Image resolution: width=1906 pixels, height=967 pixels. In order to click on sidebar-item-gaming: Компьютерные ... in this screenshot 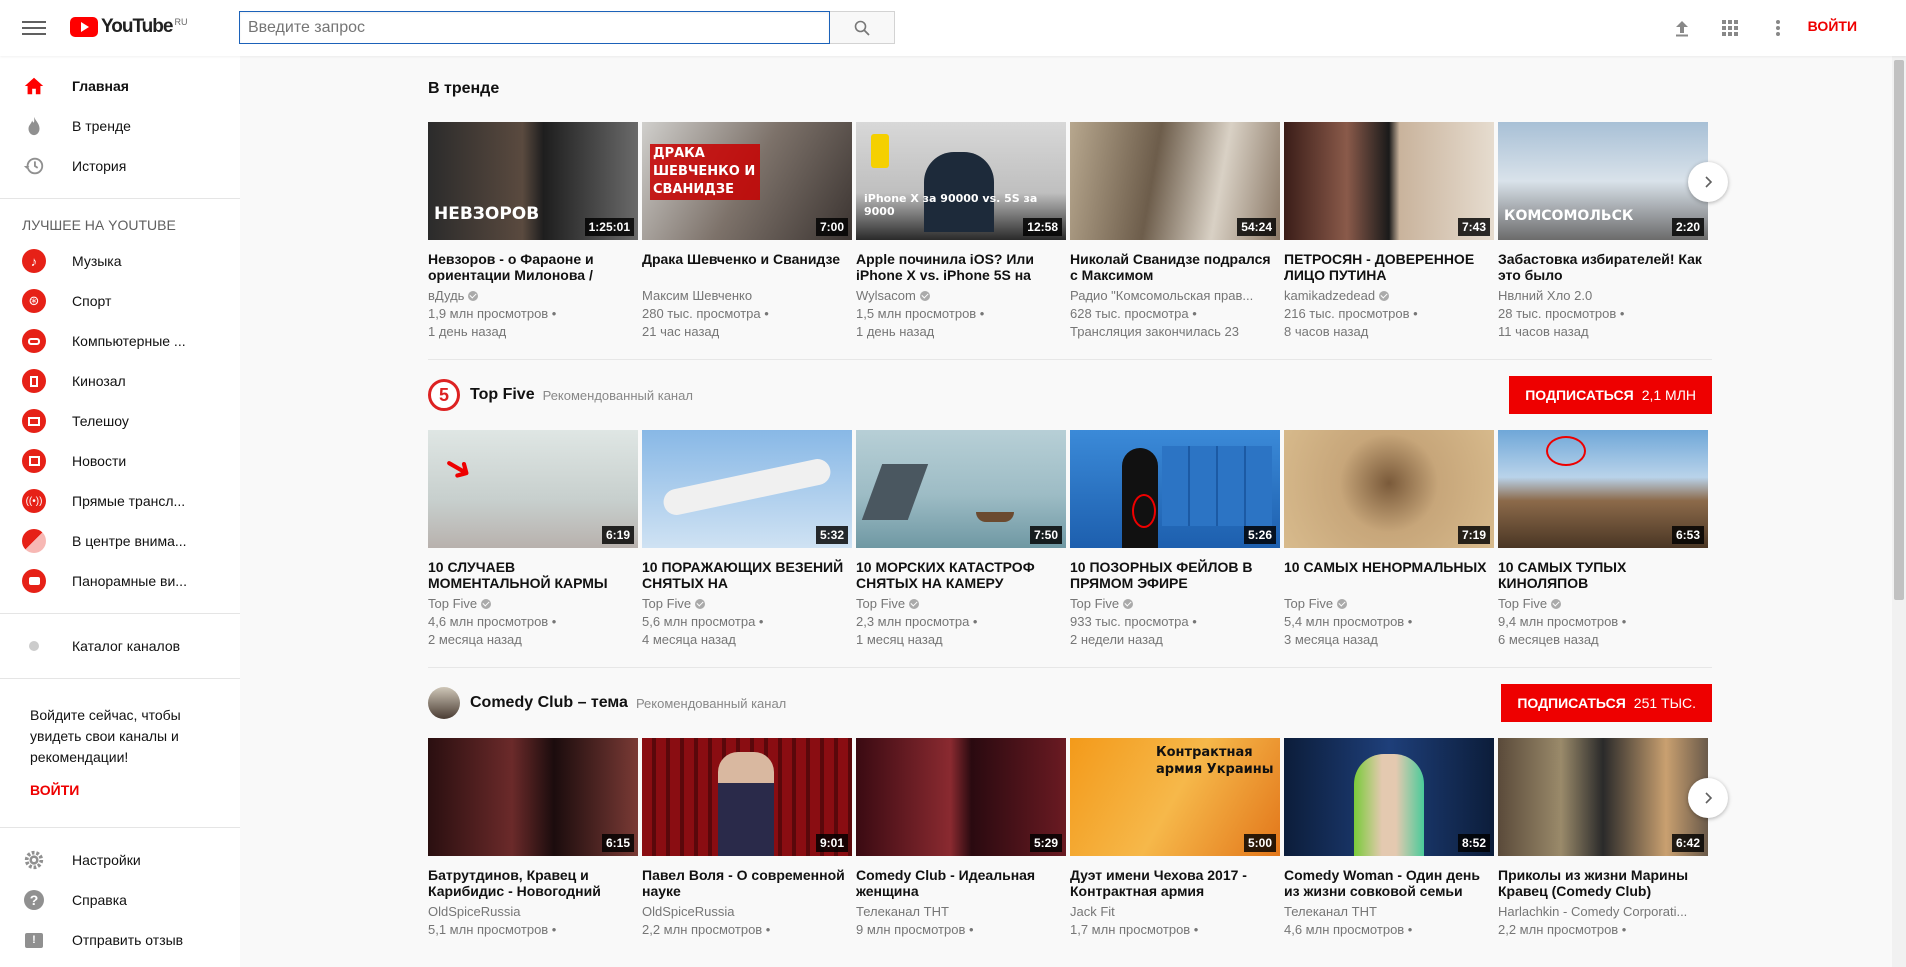, I will do `click(120, 341)`.